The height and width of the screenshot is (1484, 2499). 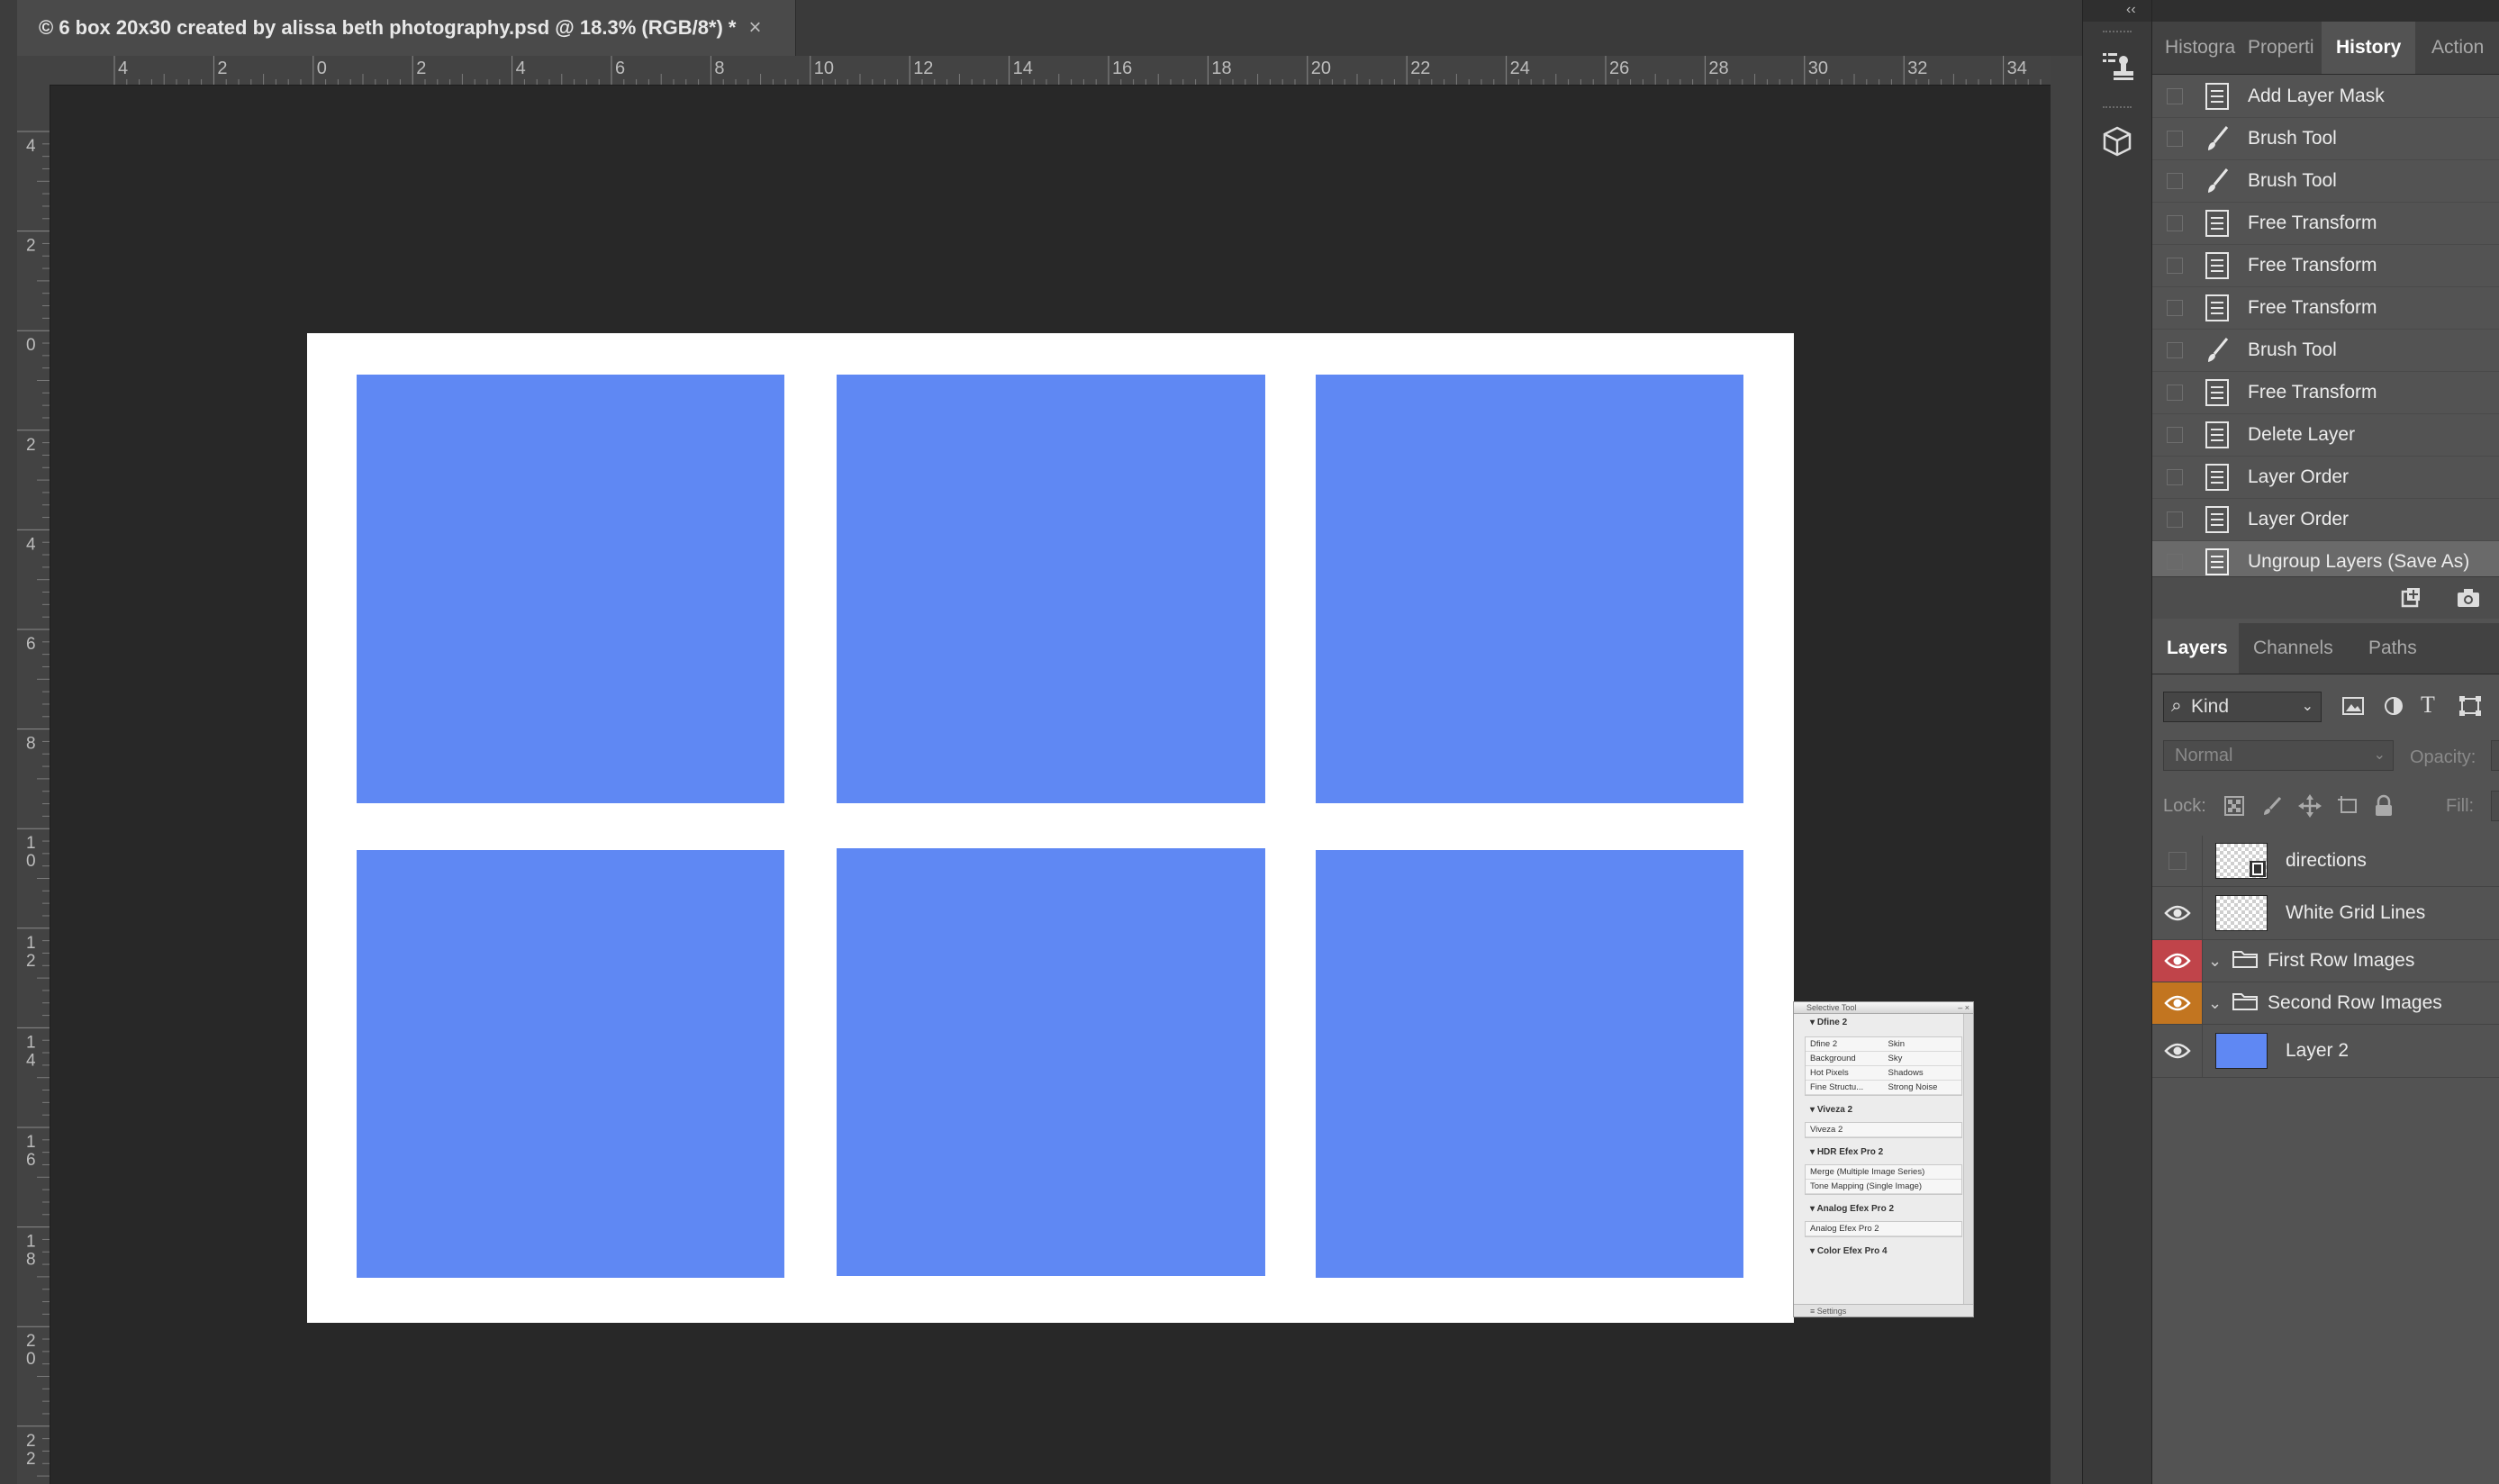 I want to click on analog-option: Analog Efex Pro 2, so click(x=1884, y=1229).